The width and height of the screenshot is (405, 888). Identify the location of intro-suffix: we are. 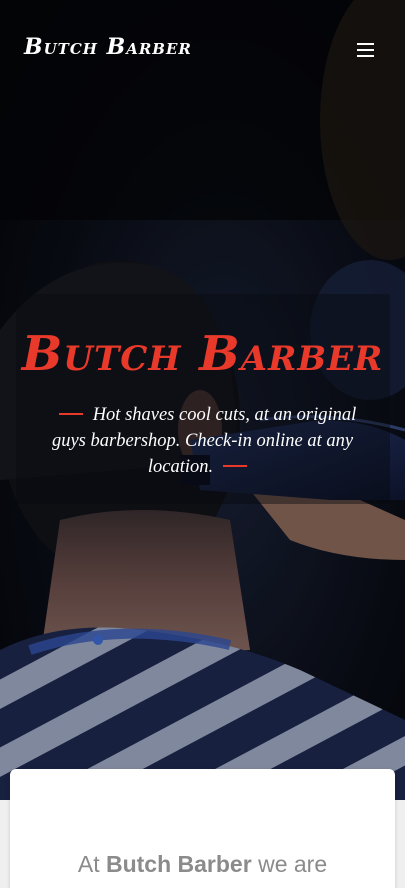
(293, 864).